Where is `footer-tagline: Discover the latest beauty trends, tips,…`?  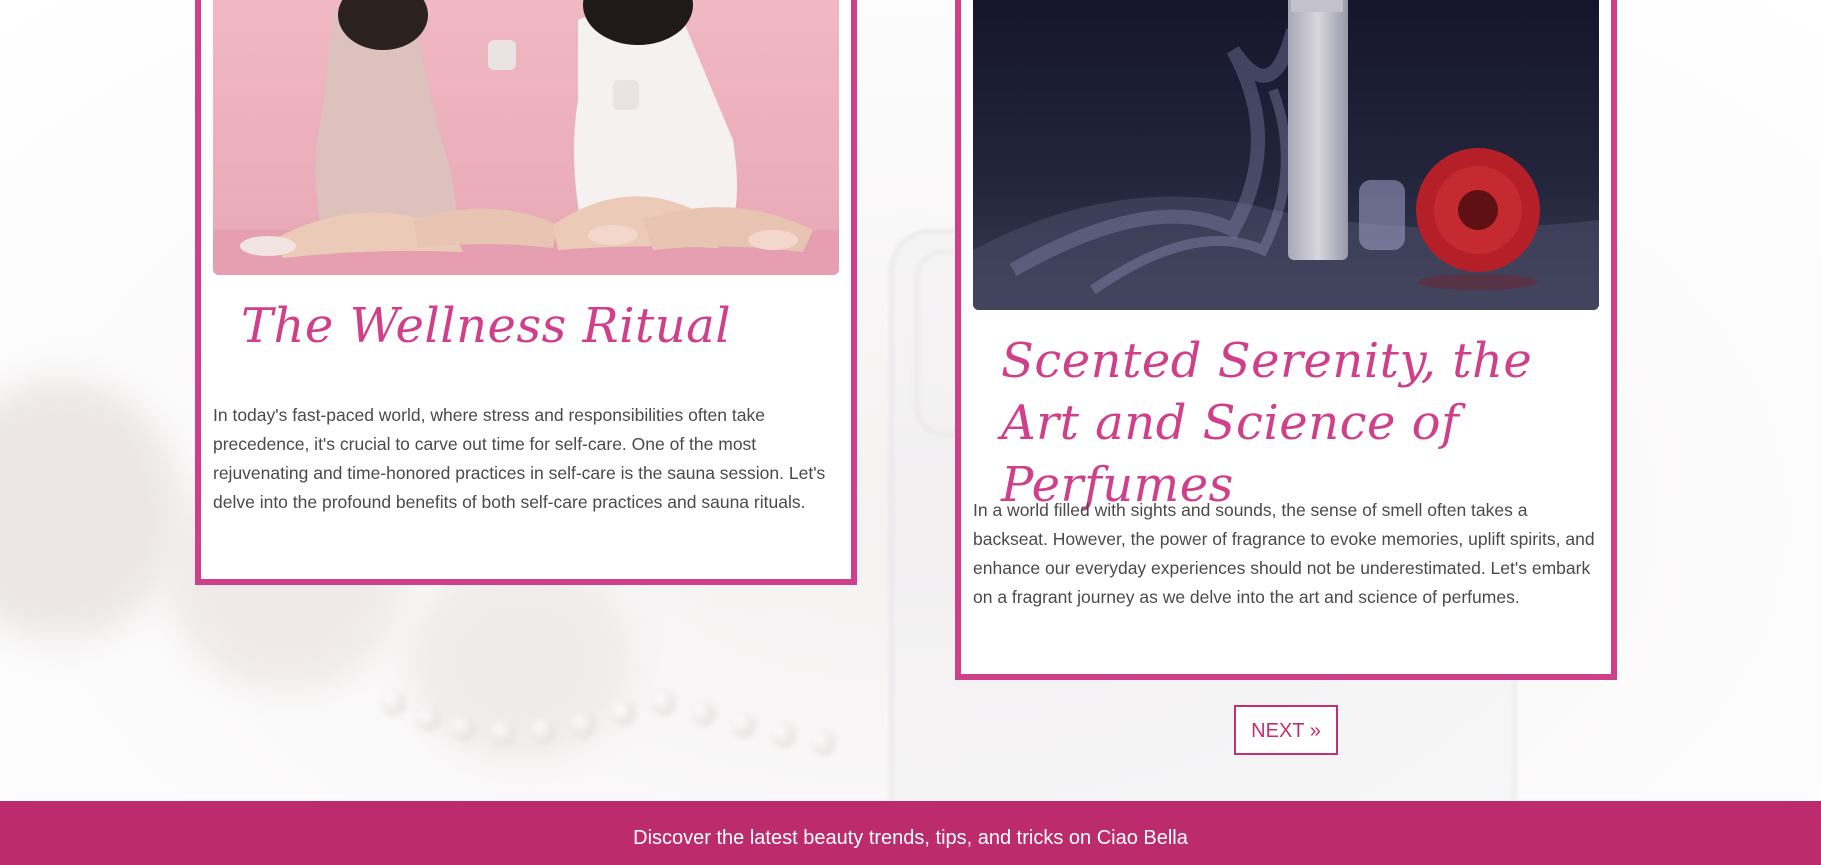 footer-tagline: Discover the latest beauty trends, tips,… is located at coordinates (910, 838).